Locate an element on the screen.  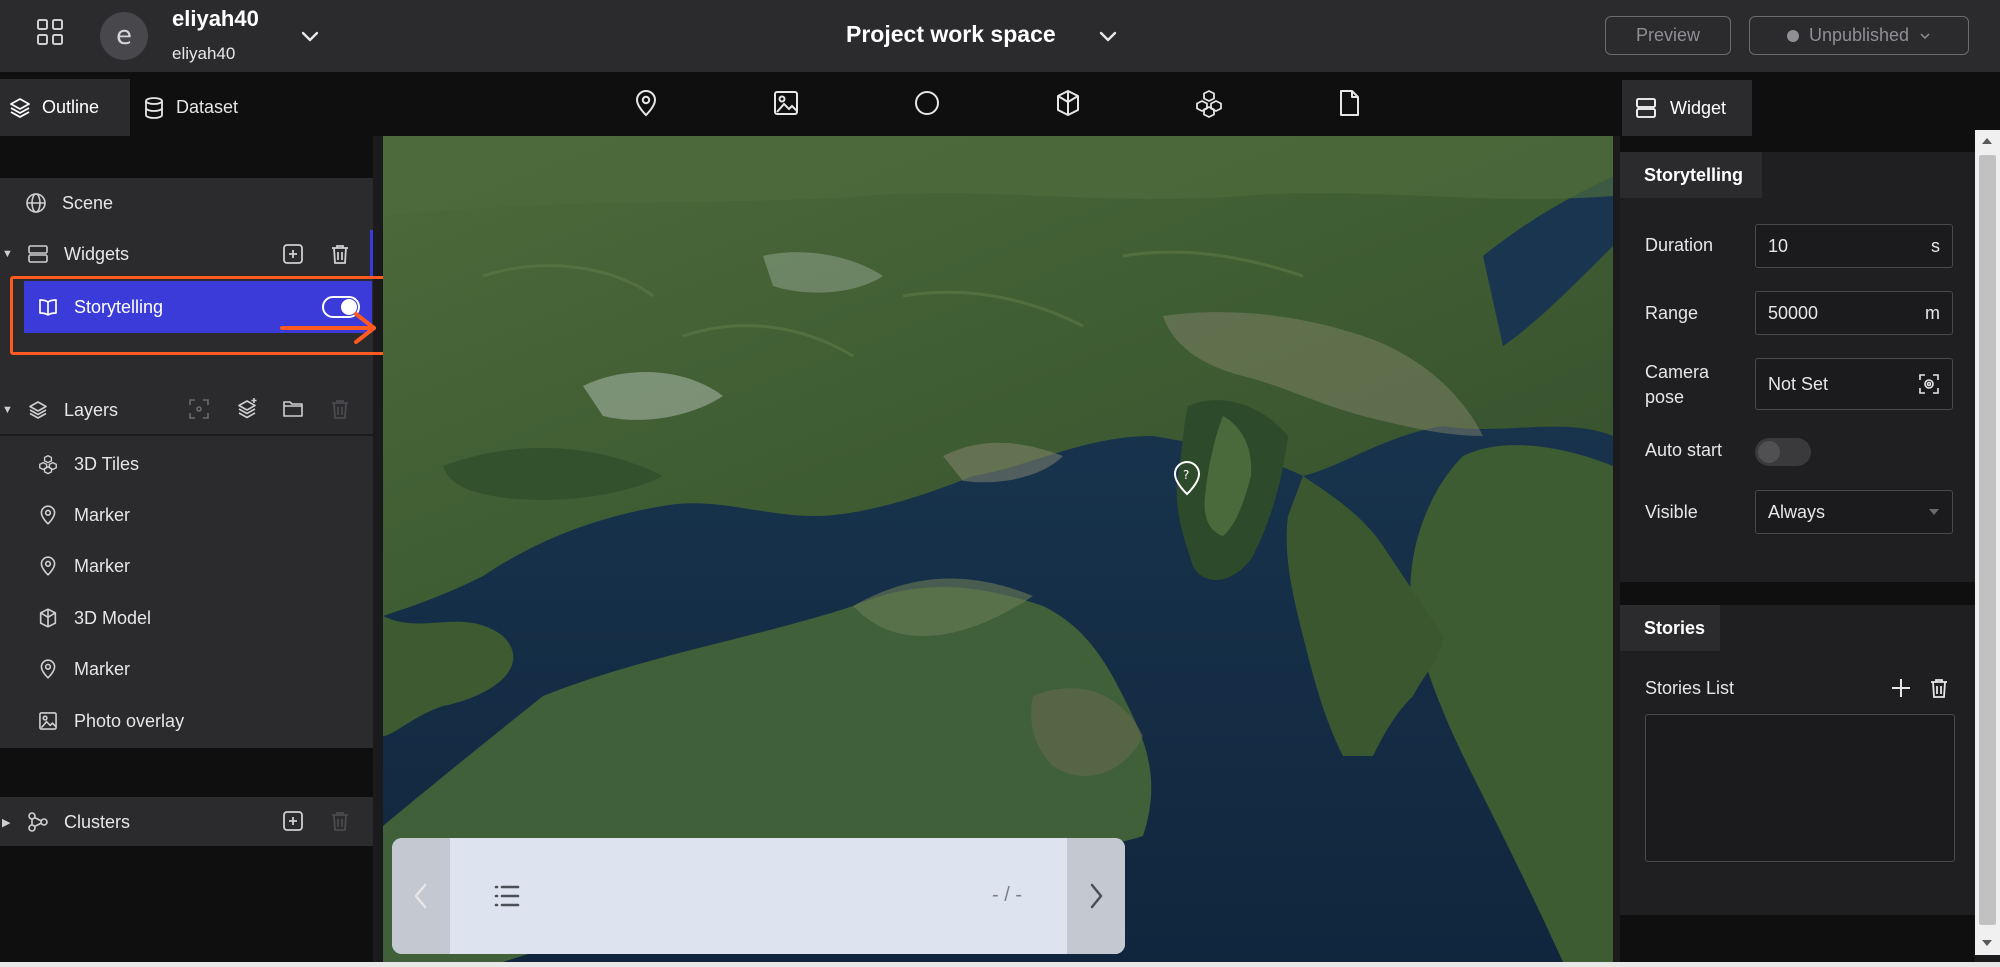
divider is located at coordinates (186, 435).